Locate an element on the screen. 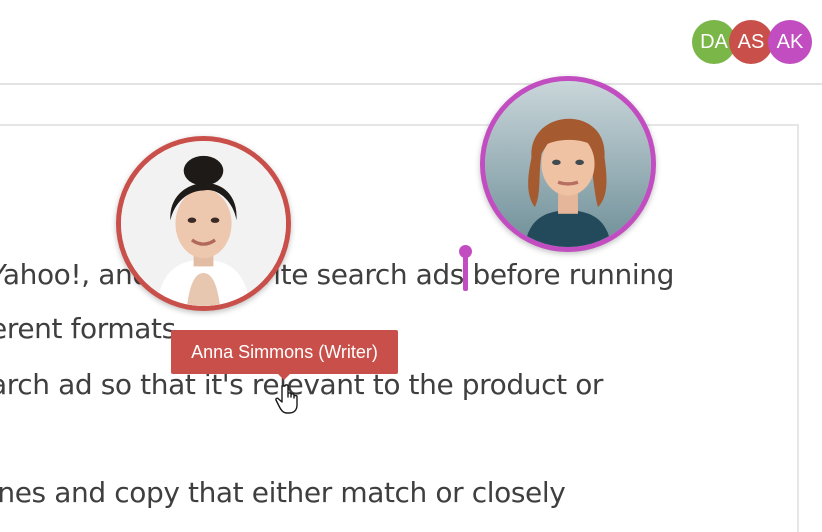 The height and width of the screenshot is (532, 822). collaborator-avatar-kate is located at coordinates (568, 164).